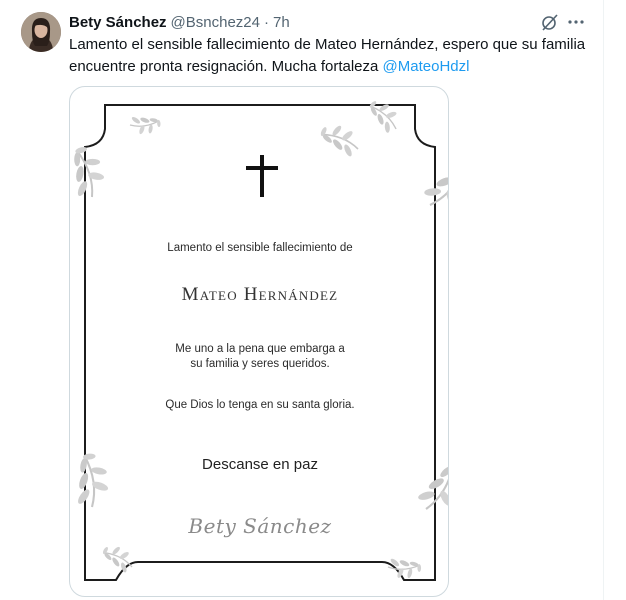  I want to click on more-icon, so click(576, 22).